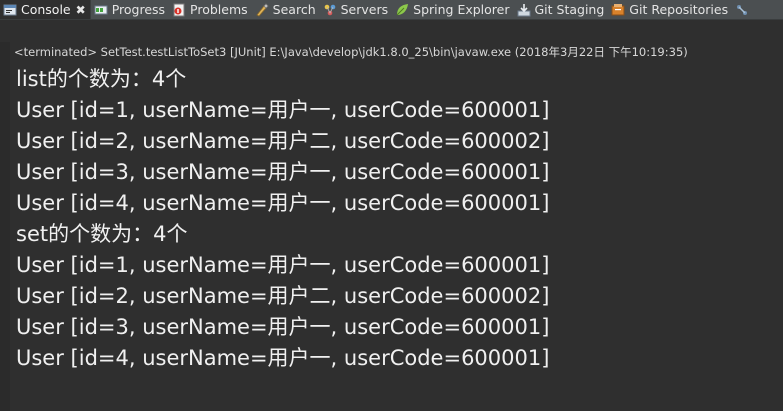  Describe the element at coordinates (81, 10) in the screenshot. I see `close-icon: ✖` at that location.